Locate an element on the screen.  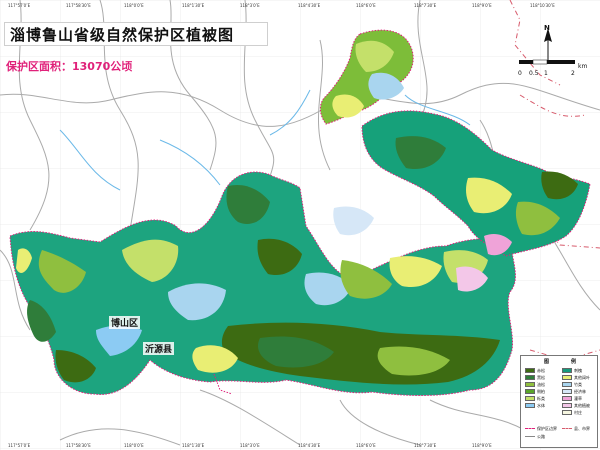
legend-label: 栎类 is located at coordinates (541, 398).